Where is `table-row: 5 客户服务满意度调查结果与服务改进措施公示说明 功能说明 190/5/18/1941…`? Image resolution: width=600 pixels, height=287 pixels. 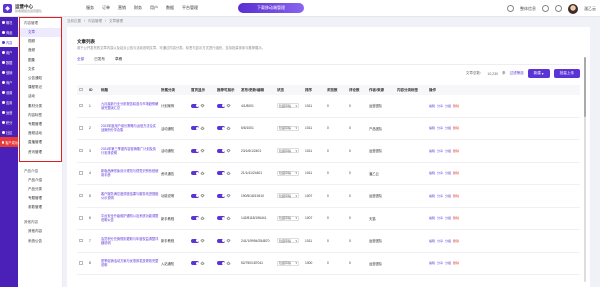 table-row: 5 客户服务满意度调查结果与服务改进措施公示说明 功能说明 190/5/18/1941… is located at coordinates (328, 196).